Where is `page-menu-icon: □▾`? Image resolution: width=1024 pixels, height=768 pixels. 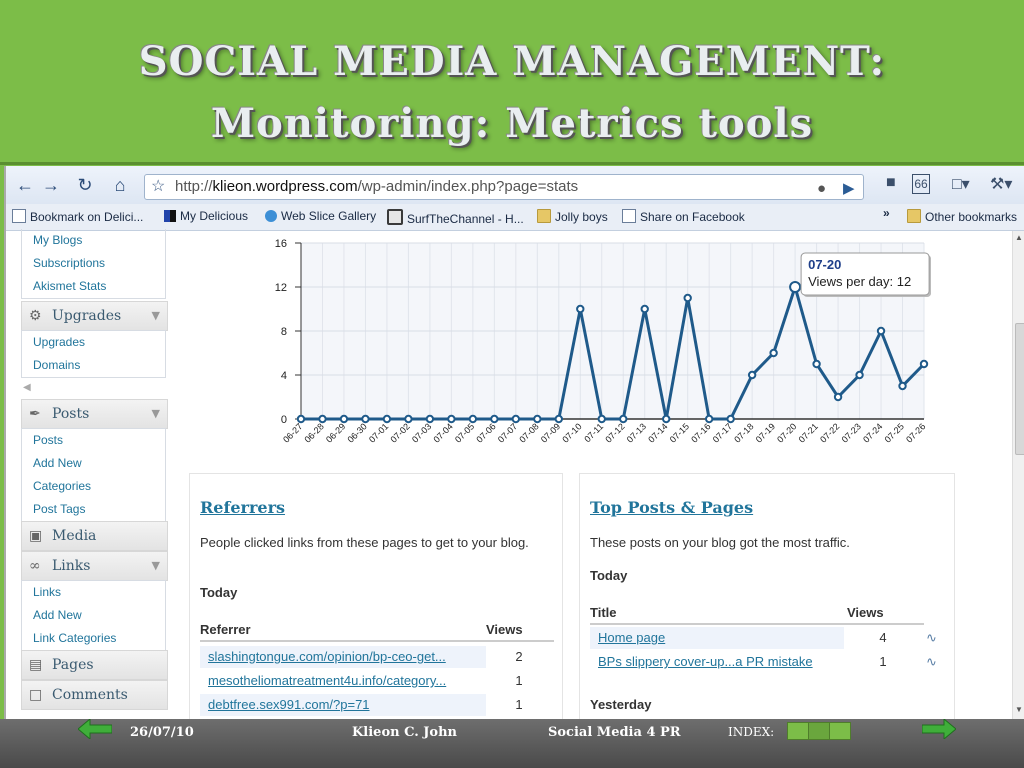 page-menu-icon: □▾ is located at coordinates (961, 184).